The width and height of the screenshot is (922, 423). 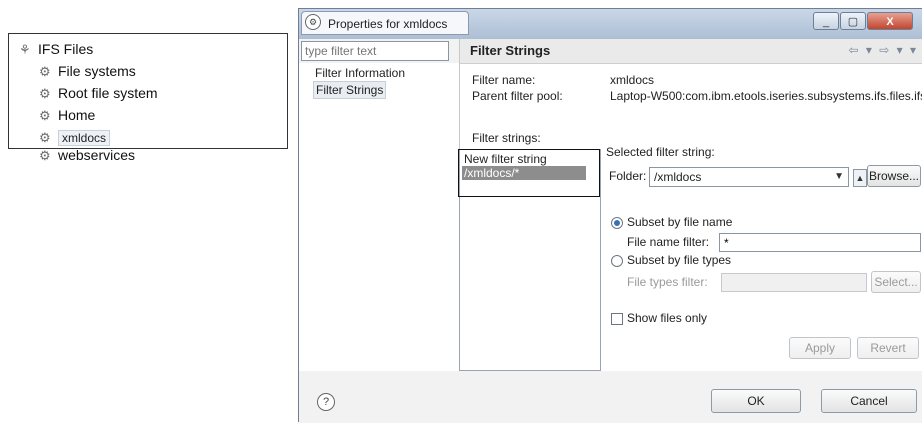 I want to click on tree-item-root-file-system: ⚙ Root file system, so click(x=98, y=93).